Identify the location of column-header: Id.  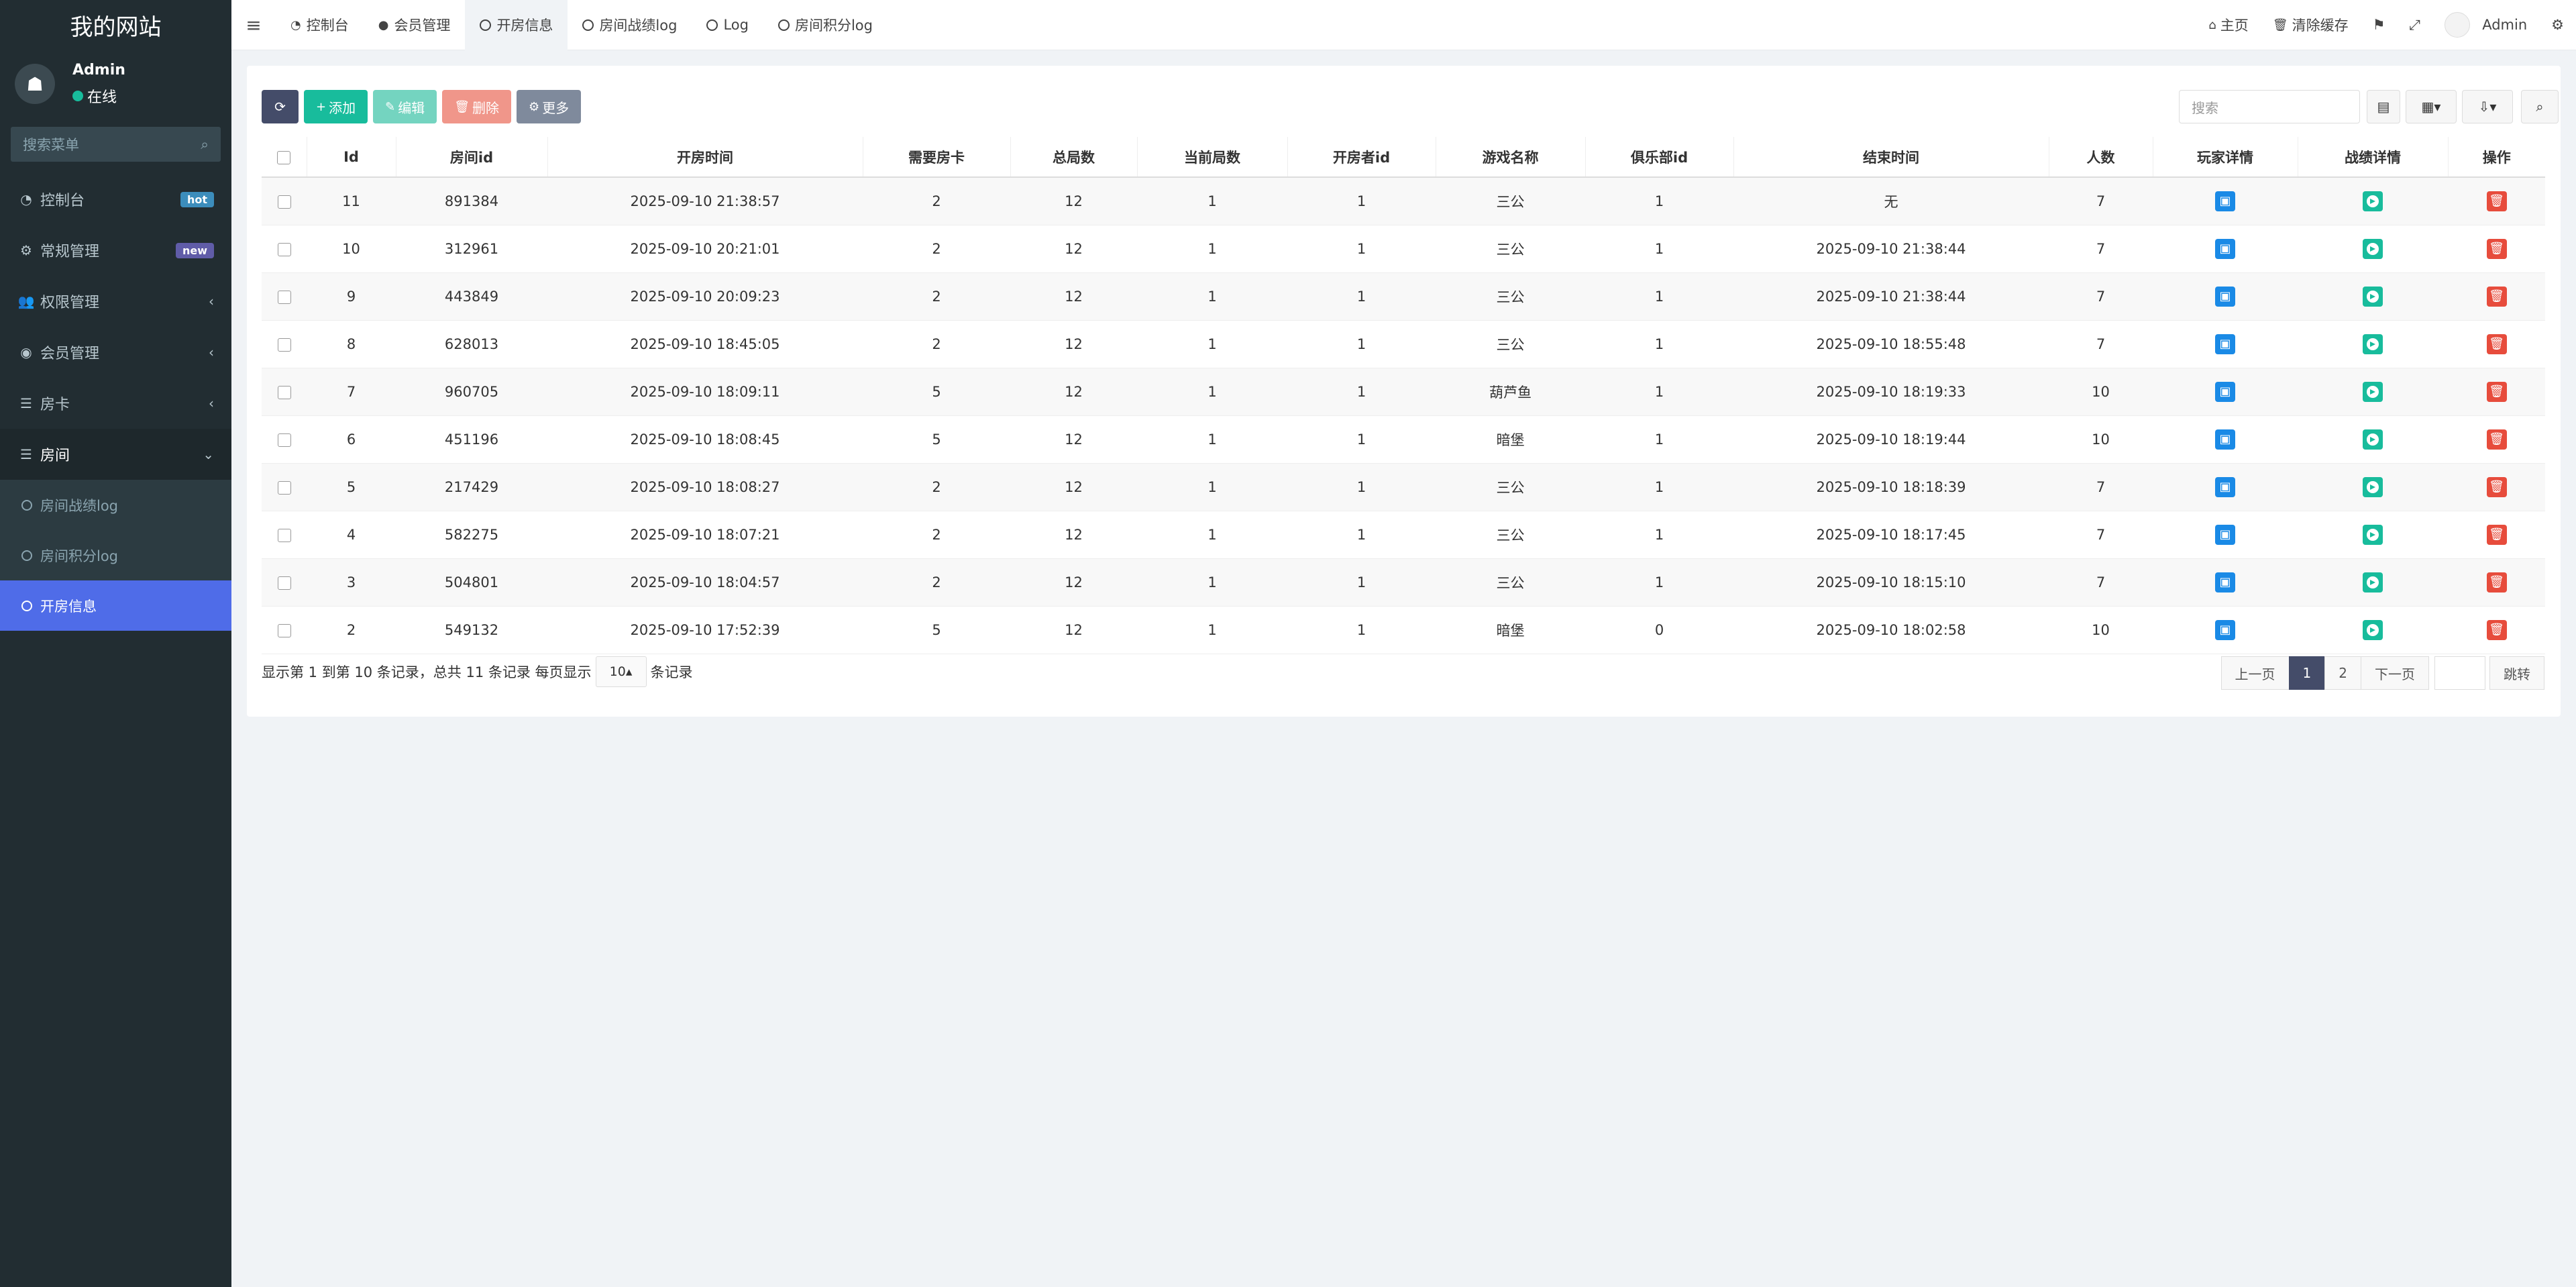
(351, 157).